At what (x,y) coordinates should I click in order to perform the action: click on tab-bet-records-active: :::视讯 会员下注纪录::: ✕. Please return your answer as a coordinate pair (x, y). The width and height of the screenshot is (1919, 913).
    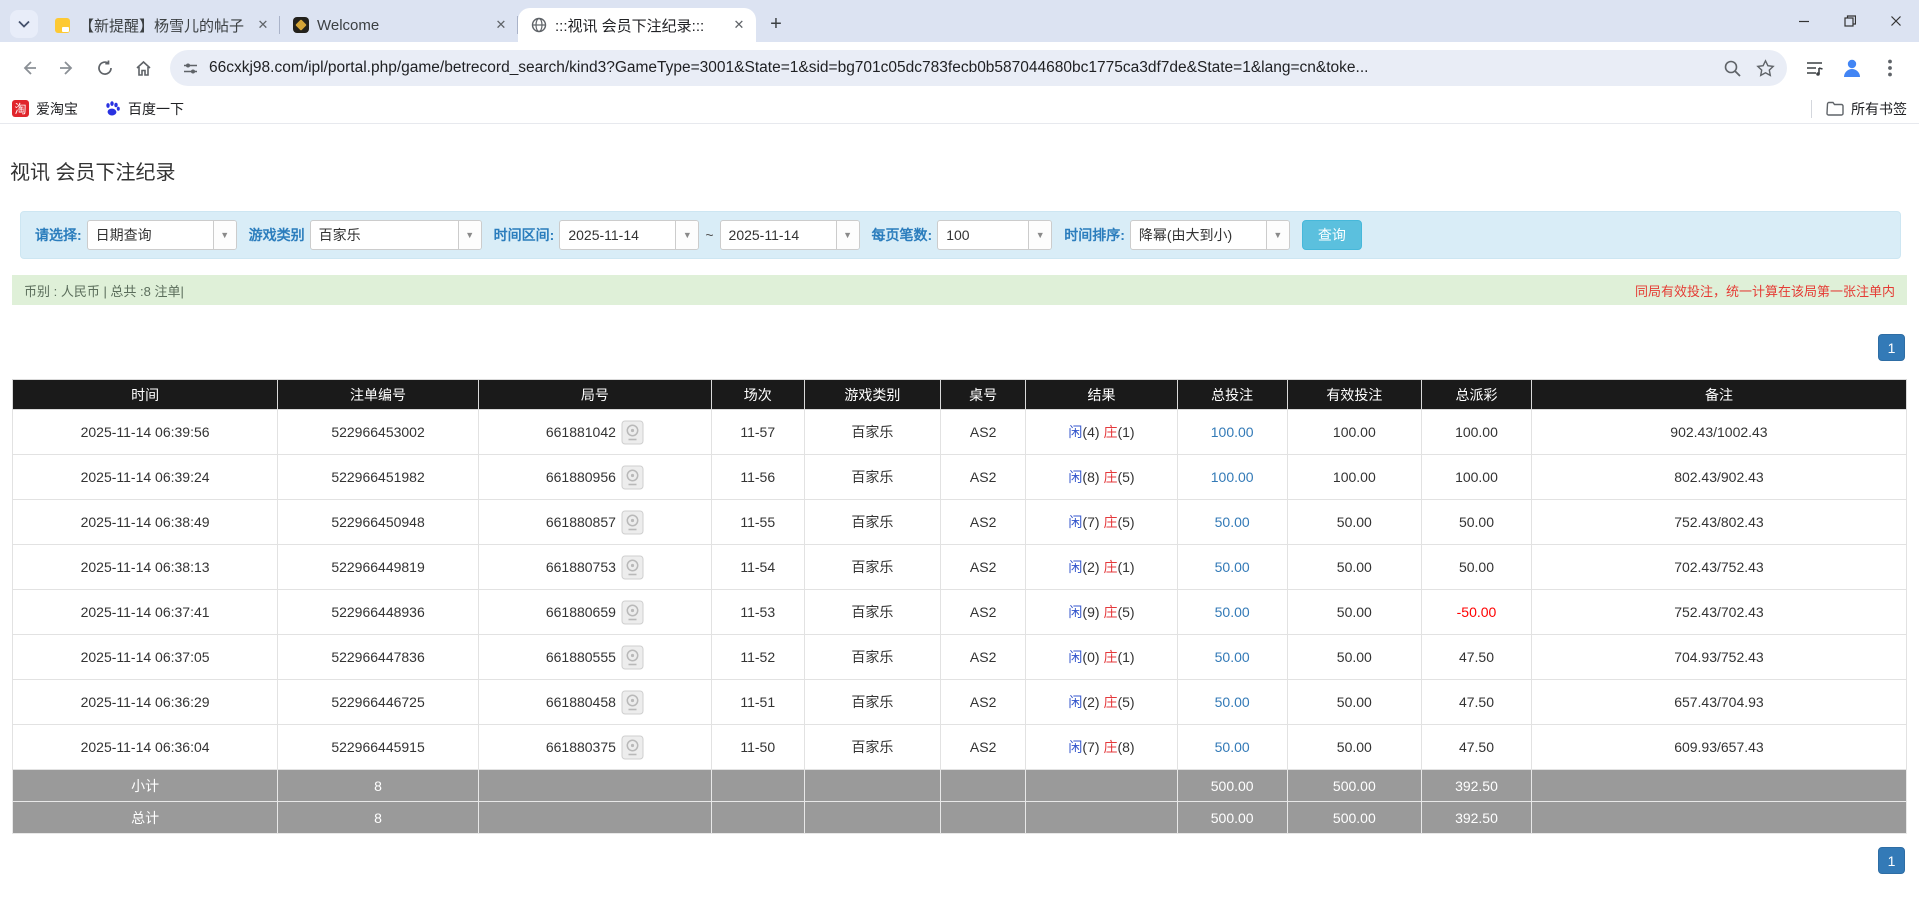
    Looking at the image, I should click on (637, 25).